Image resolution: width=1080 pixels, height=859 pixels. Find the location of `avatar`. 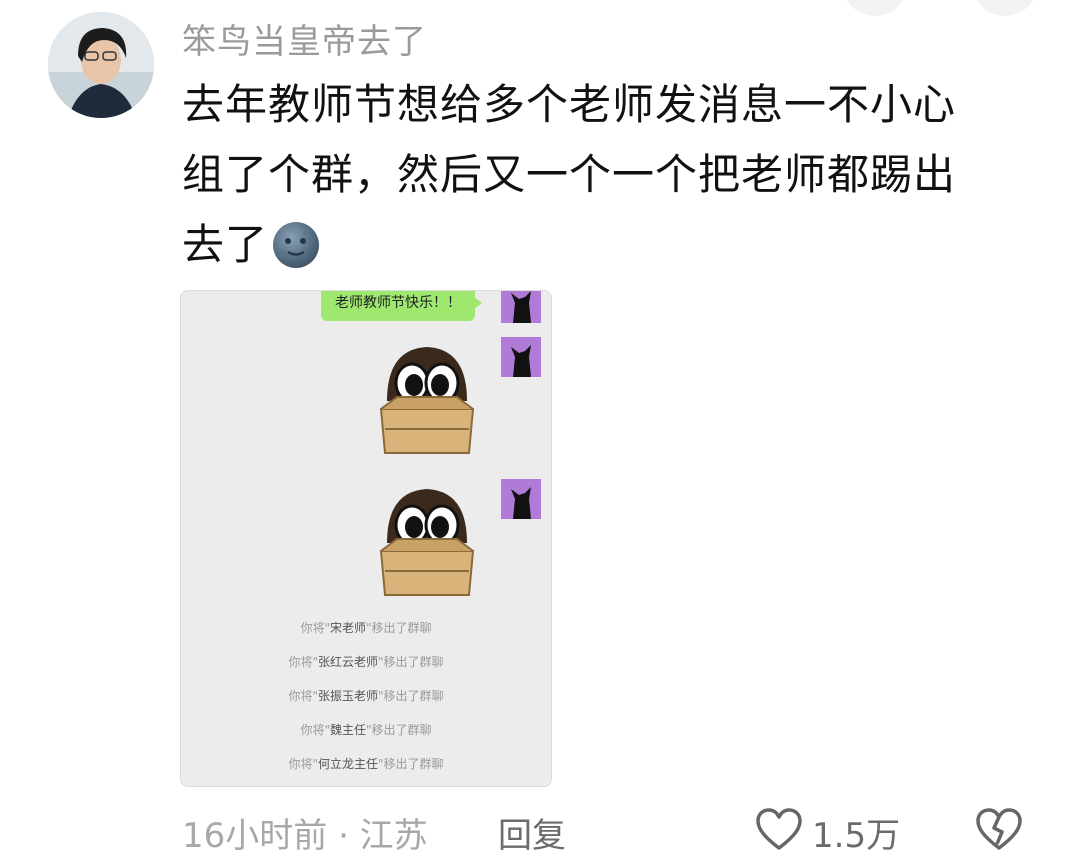

avatar is located at coordinates (101, 65).